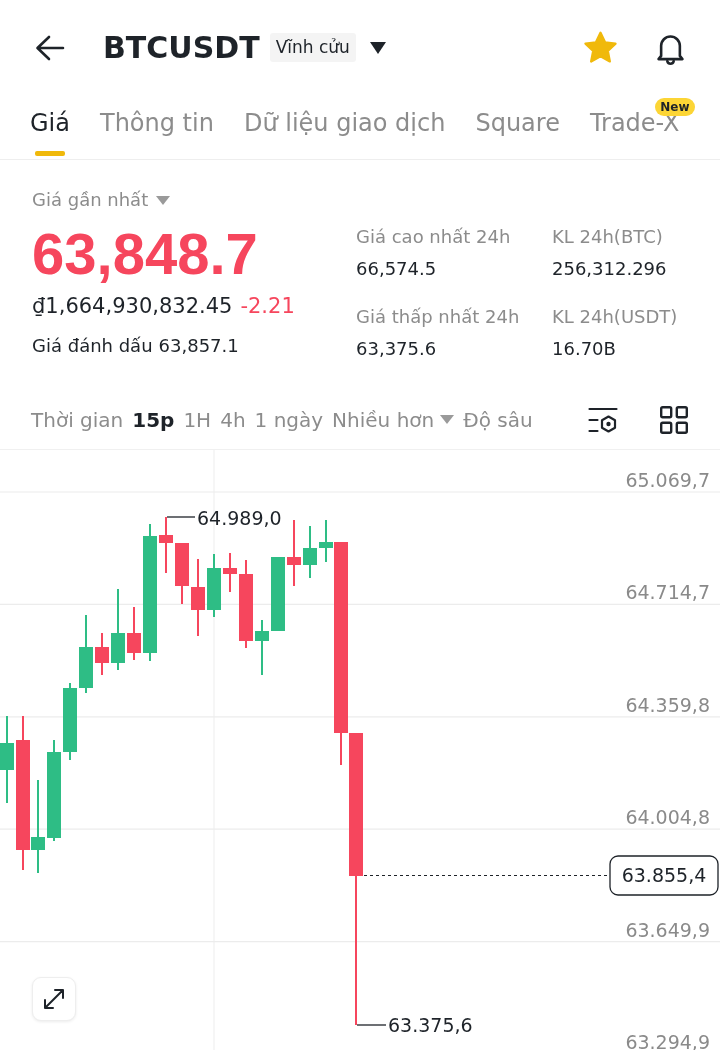  What do you see at coordinates (667, 480) in the screenshot?
I see `price-axis-label: 65.069,7` at bounding box center [667, 480].